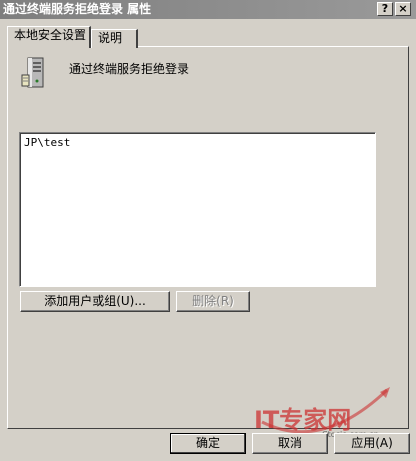  I want to click on title-bar: 通过终端服务拒绝登录 属性, so click(208, 9).